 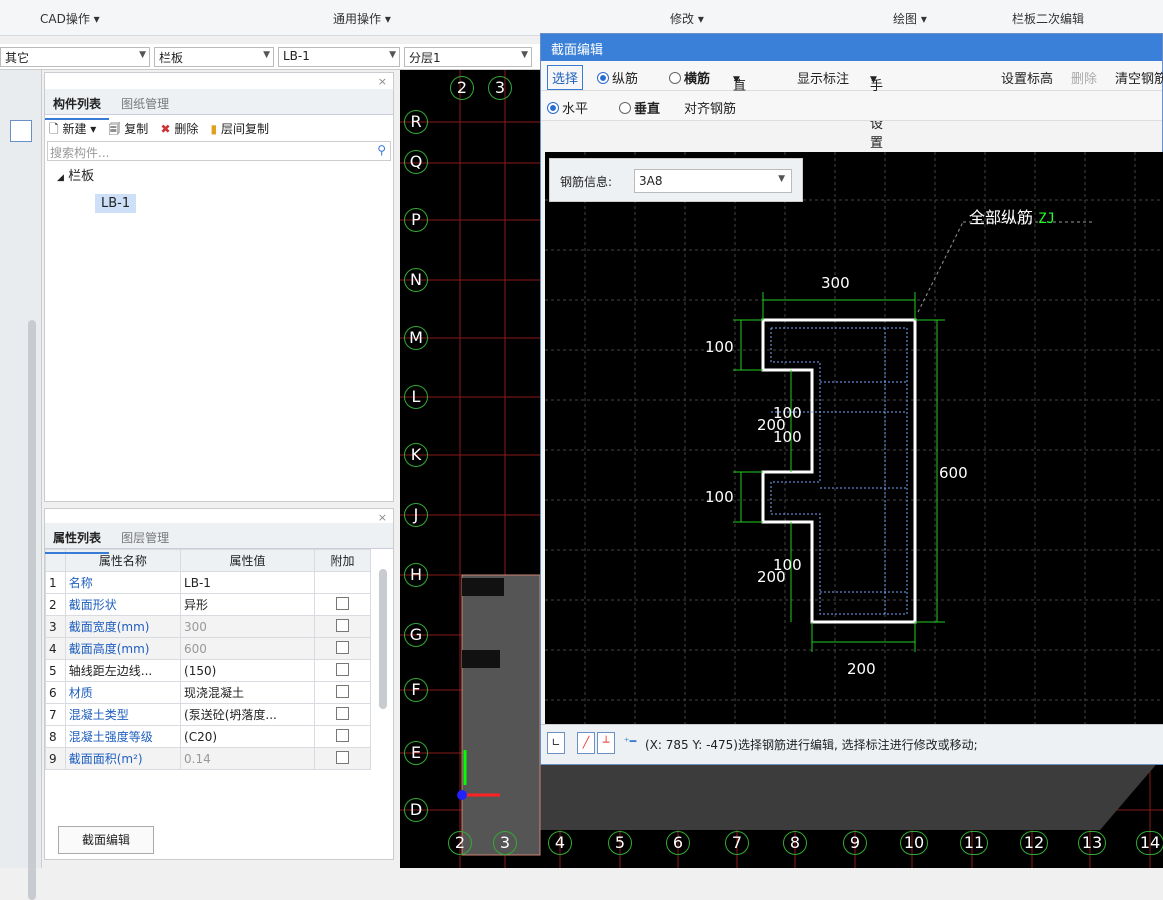 I want to click on dim-top: 300, so click(x=835, y=283).